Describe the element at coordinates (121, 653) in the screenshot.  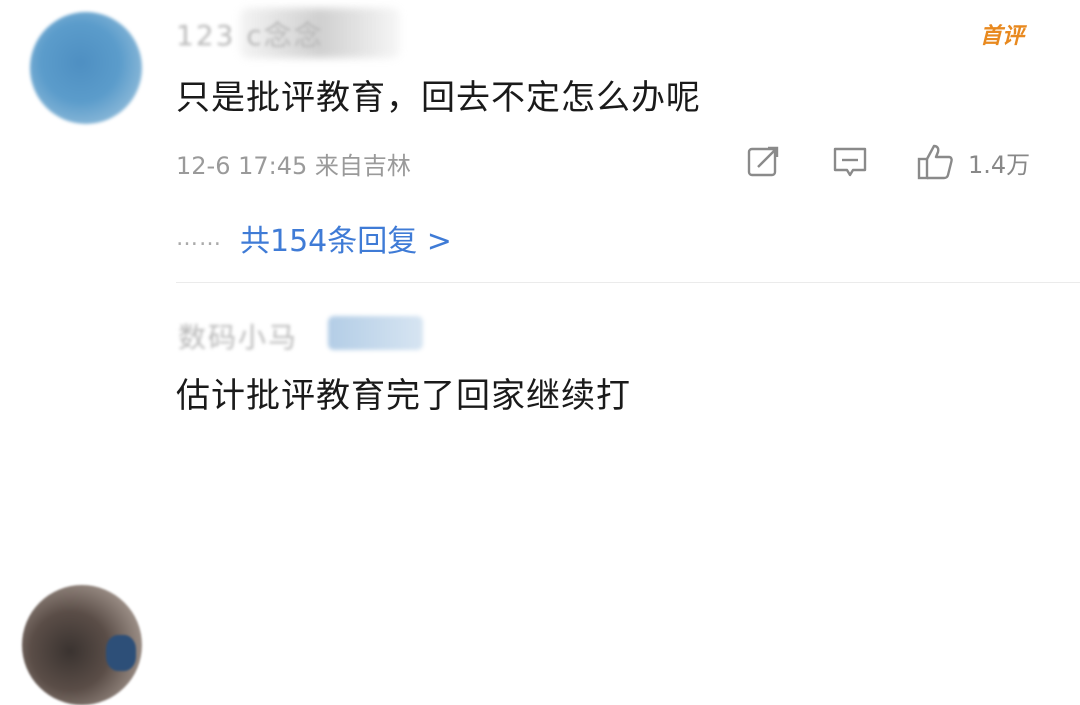
I see `avatar-detail` at that location.